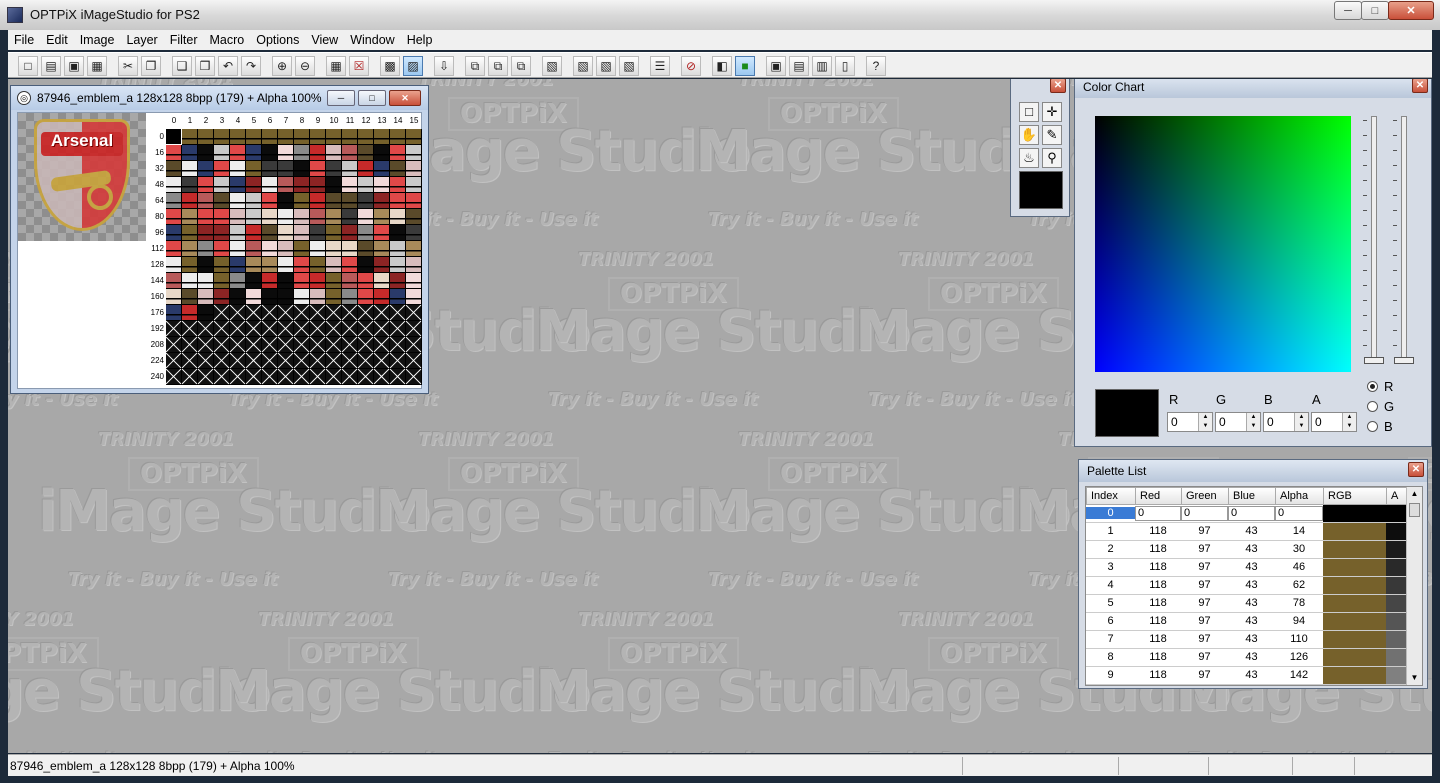  What do you see at coordinates (205, 66) in the screenshot?
I see `paste-special-icon: ❒` at bounding box center [205, 66].